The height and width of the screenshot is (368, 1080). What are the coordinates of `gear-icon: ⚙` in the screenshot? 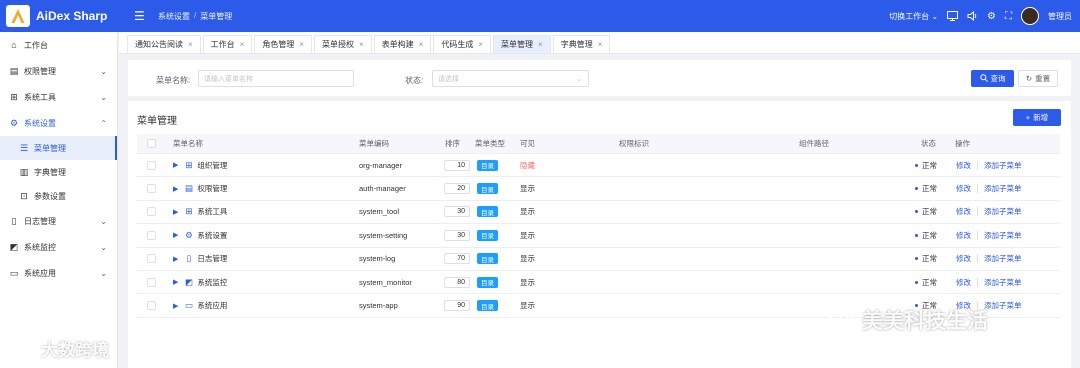 It's located at (991, 16).